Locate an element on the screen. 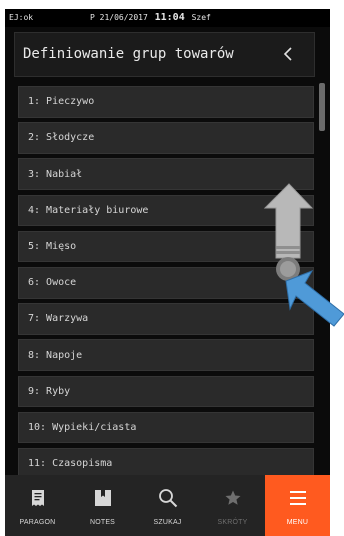 This screenshot has height=536, width=344. status-time: 11:04 is located at coordinates (169, 17).